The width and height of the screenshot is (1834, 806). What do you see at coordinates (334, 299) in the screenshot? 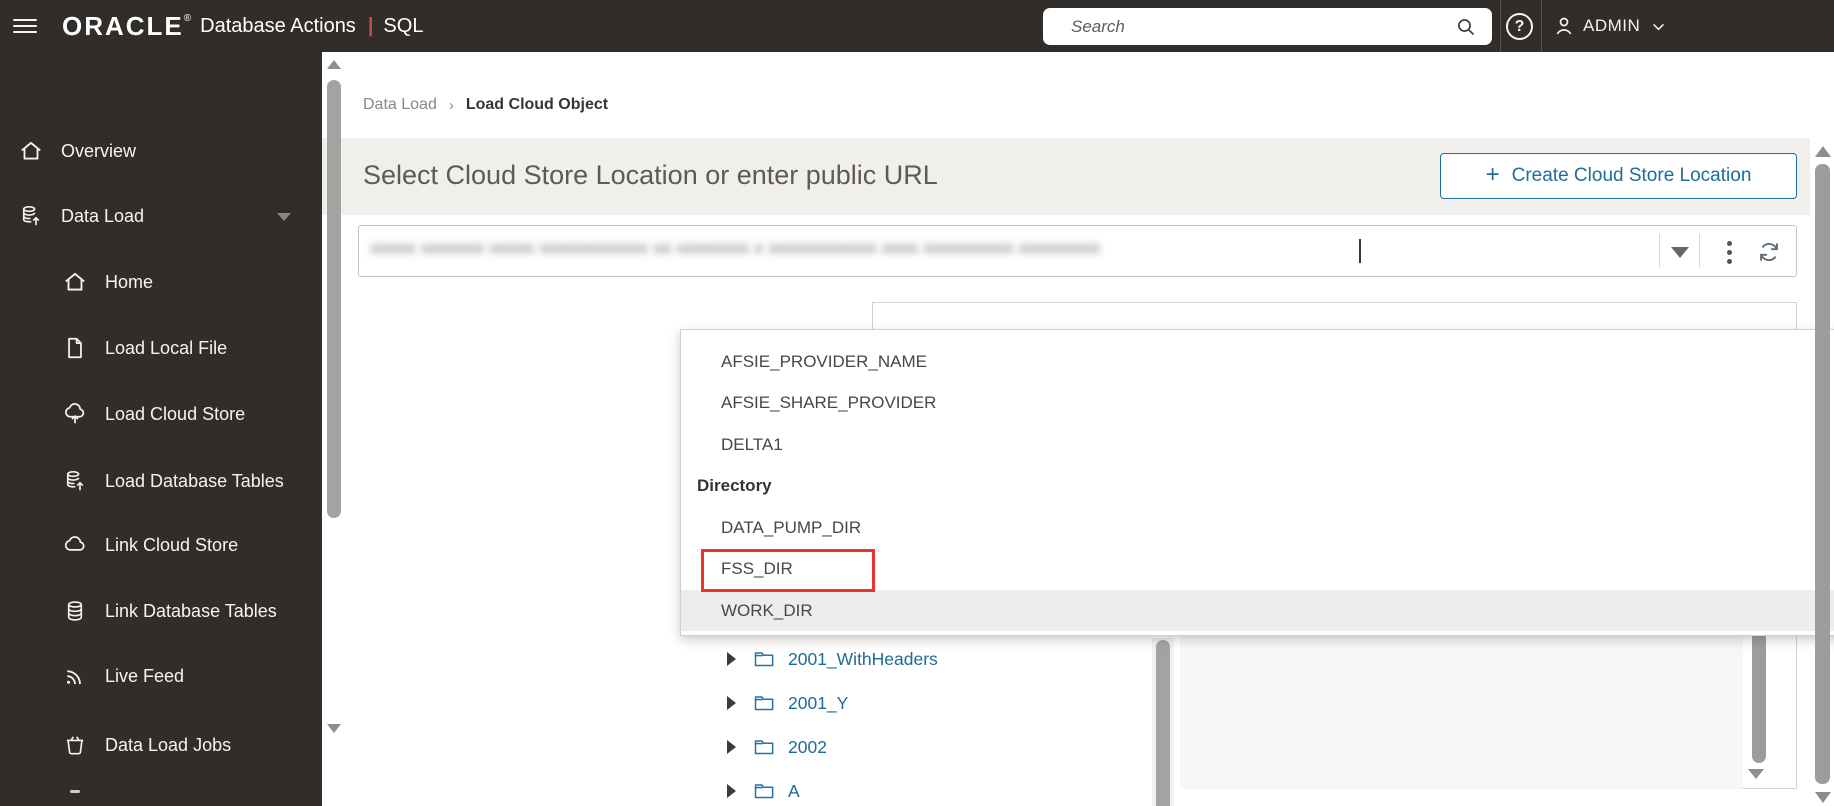
I see `sidebar-scrollbar-thumb` at bounding box center [334, 299].